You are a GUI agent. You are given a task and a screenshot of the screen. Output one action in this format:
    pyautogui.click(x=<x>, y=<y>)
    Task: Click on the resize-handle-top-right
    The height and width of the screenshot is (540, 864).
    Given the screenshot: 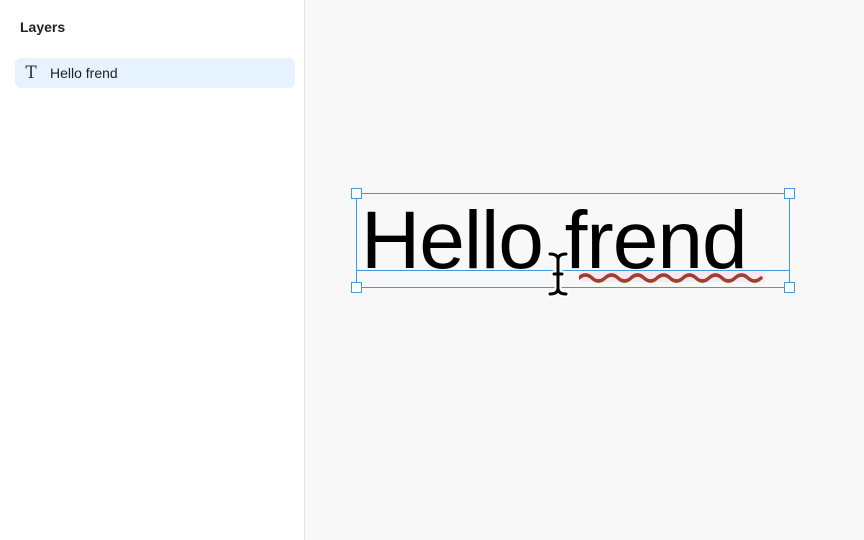 What is the action you would take?
    pyautogui.click(x=789, y=193)
    